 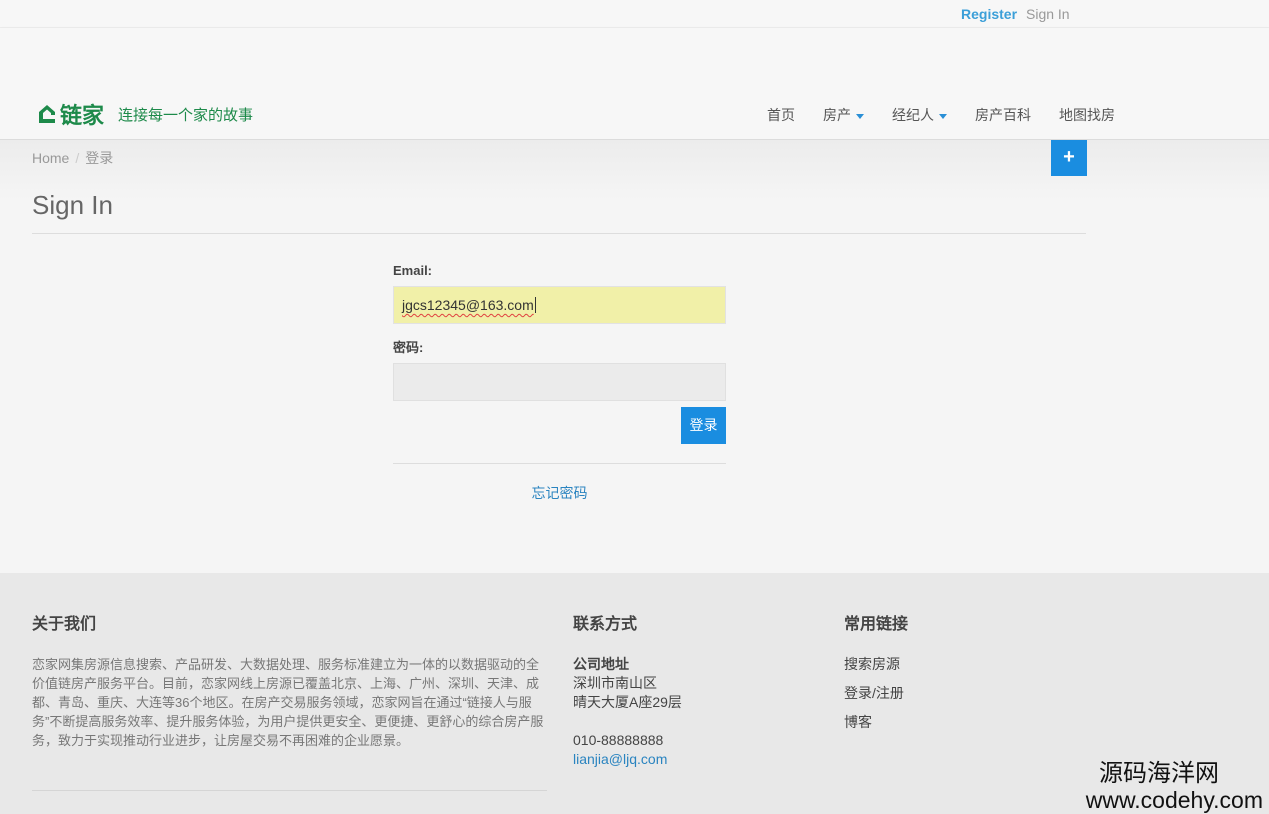 I want to click on breadcrumb: Home / 登录, so click(x=72, y=158).